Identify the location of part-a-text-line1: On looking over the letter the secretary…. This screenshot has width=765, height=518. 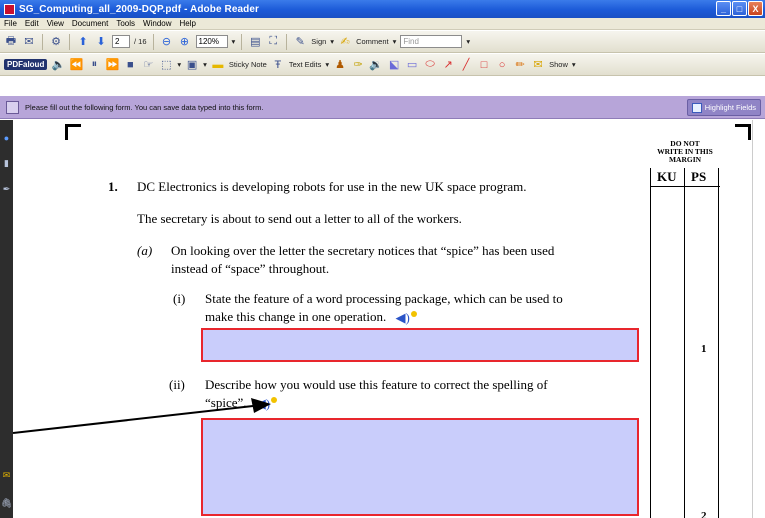
(363, 250).